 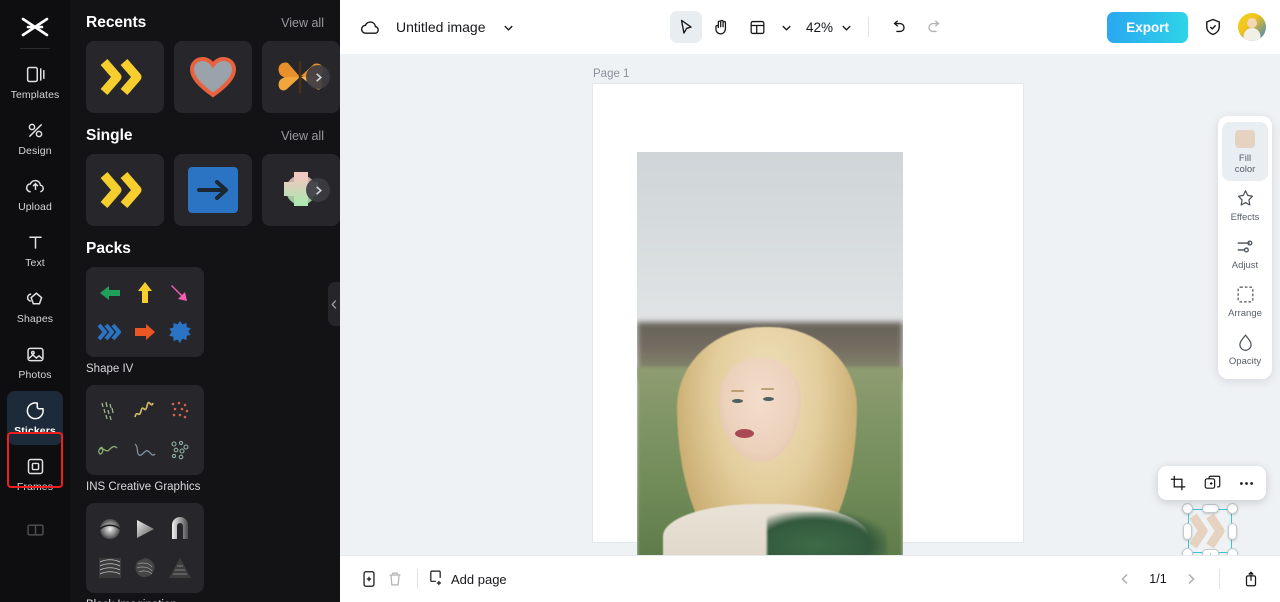 I want to click on resize-handle-bl, so click(x=1187, y=551).